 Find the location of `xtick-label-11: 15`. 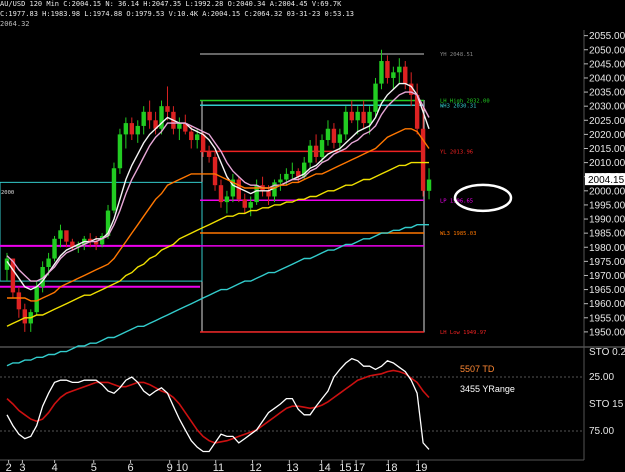

xtick-label-11: 15 is located at coordinates (345, 467).